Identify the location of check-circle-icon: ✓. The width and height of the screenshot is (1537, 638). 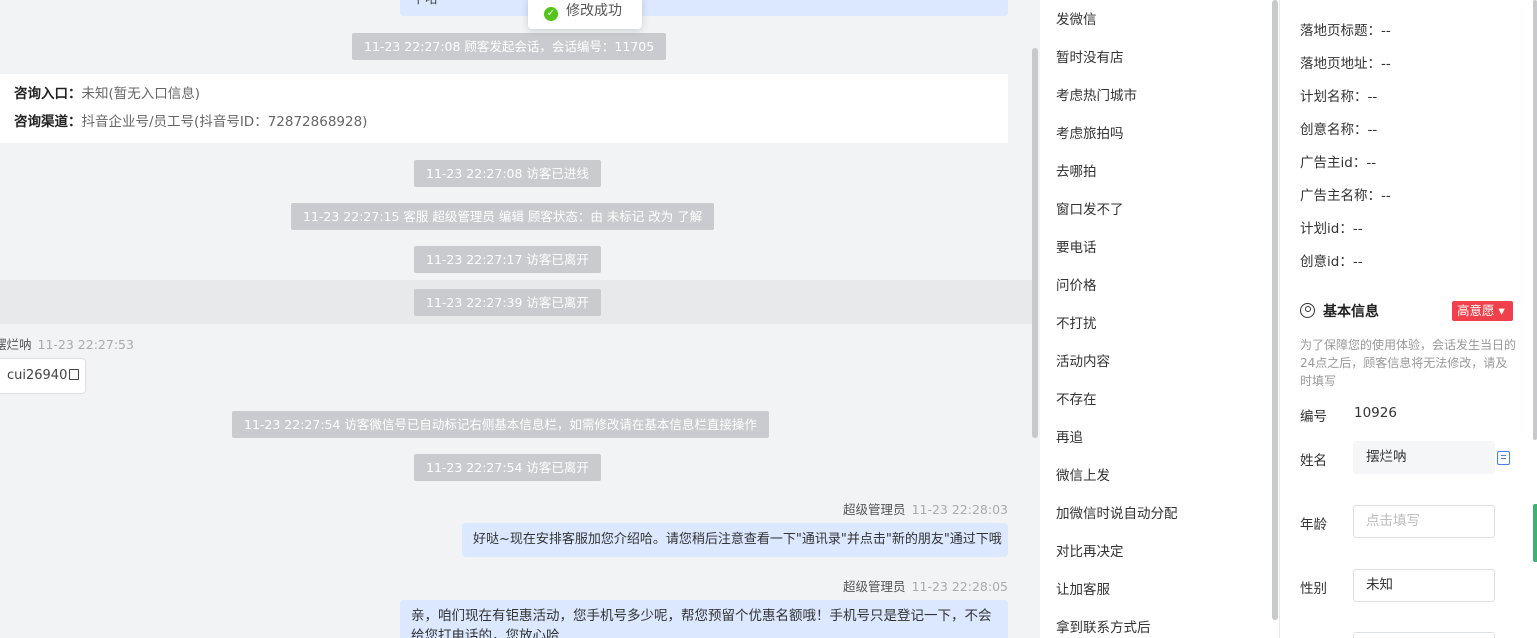
(551, 14).